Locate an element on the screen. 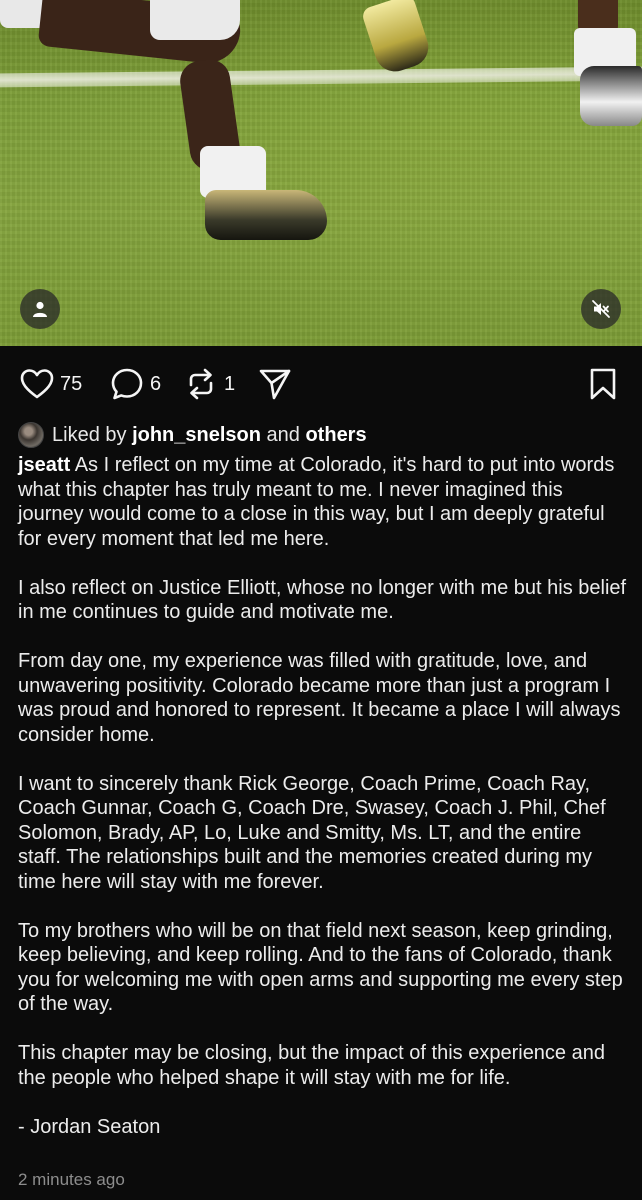 This screenshot has height=1200, width=642. mute-button is located at coordinates (601, 309).